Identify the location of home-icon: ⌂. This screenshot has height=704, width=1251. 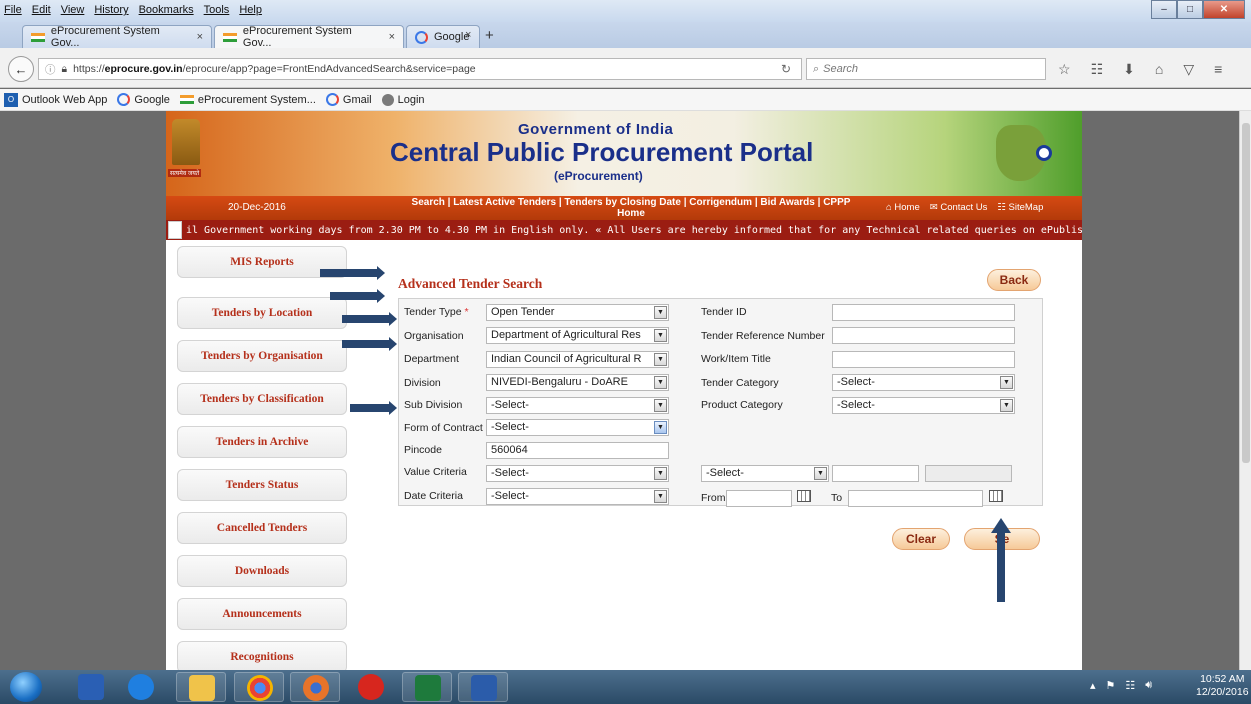
(1159, 69).